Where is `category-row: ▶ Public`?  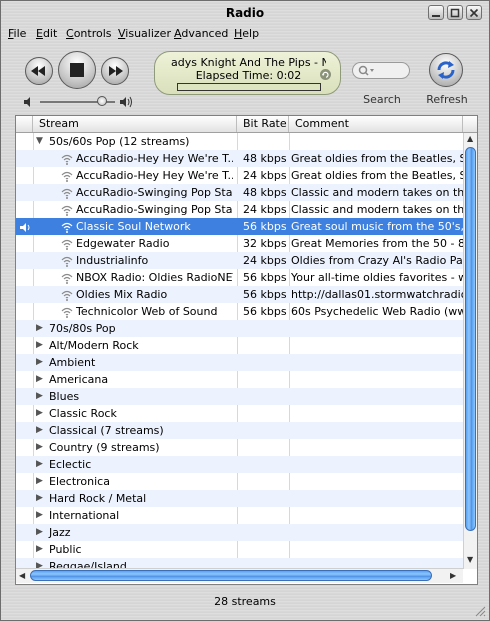
category-row: ▶ Public is located at coordinates (239, 549).